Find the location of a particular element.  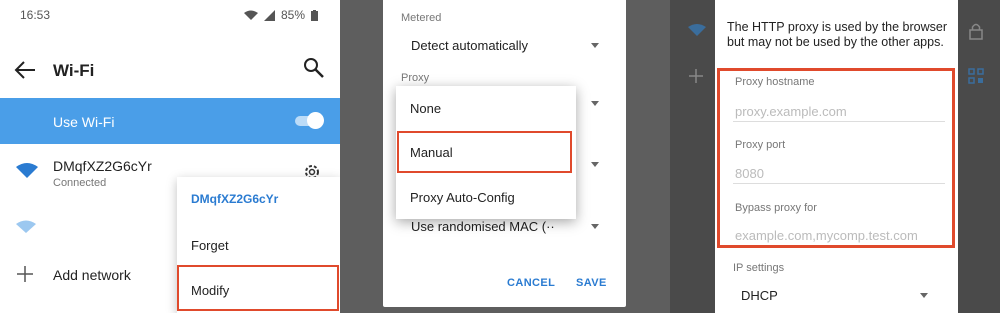

search-icon is located at coordinates (314, 68).